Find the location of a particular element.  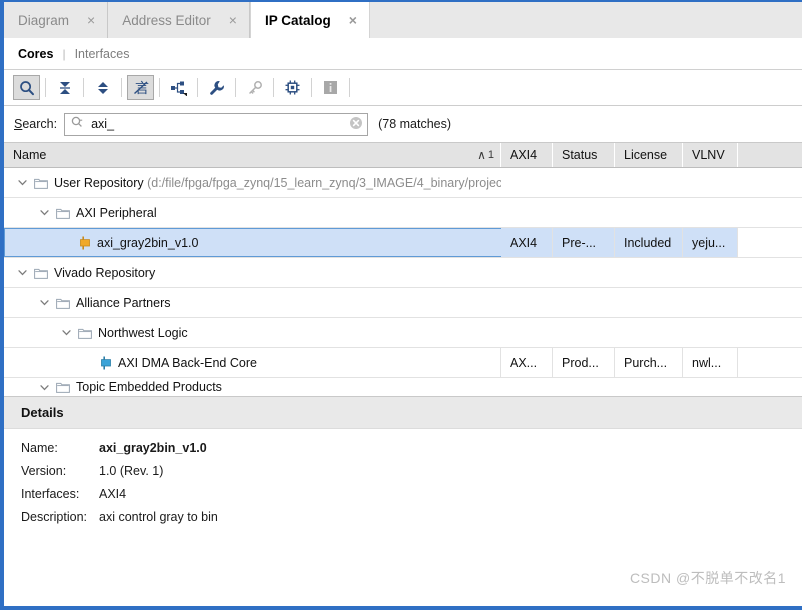

tree-node: Vivado Repository is located at coordinates (252, 272).